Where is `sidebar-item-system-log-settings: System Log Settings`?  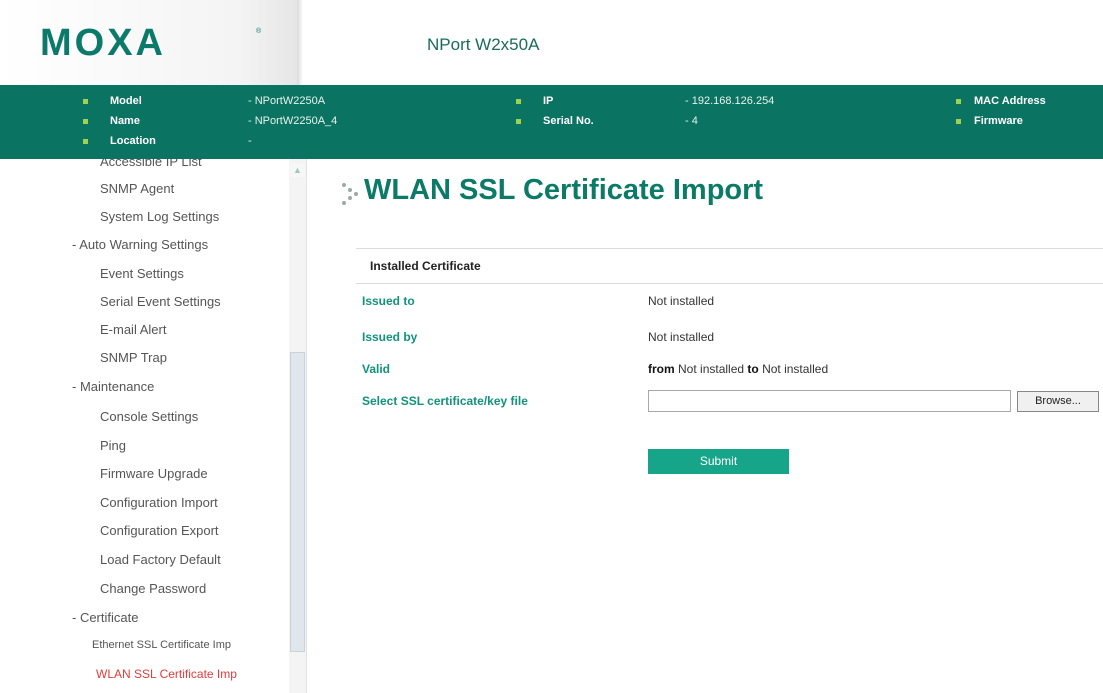 sidebar-item-system-log-settings: System Log Settings is located at coordinates (159, 216).